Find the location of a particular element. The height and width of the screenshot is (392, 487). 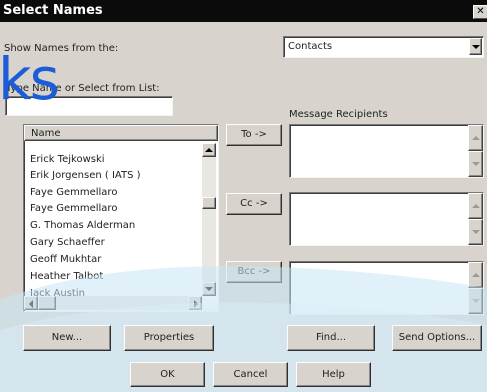

help-button-label: Help is located at coordinates (333, 374).